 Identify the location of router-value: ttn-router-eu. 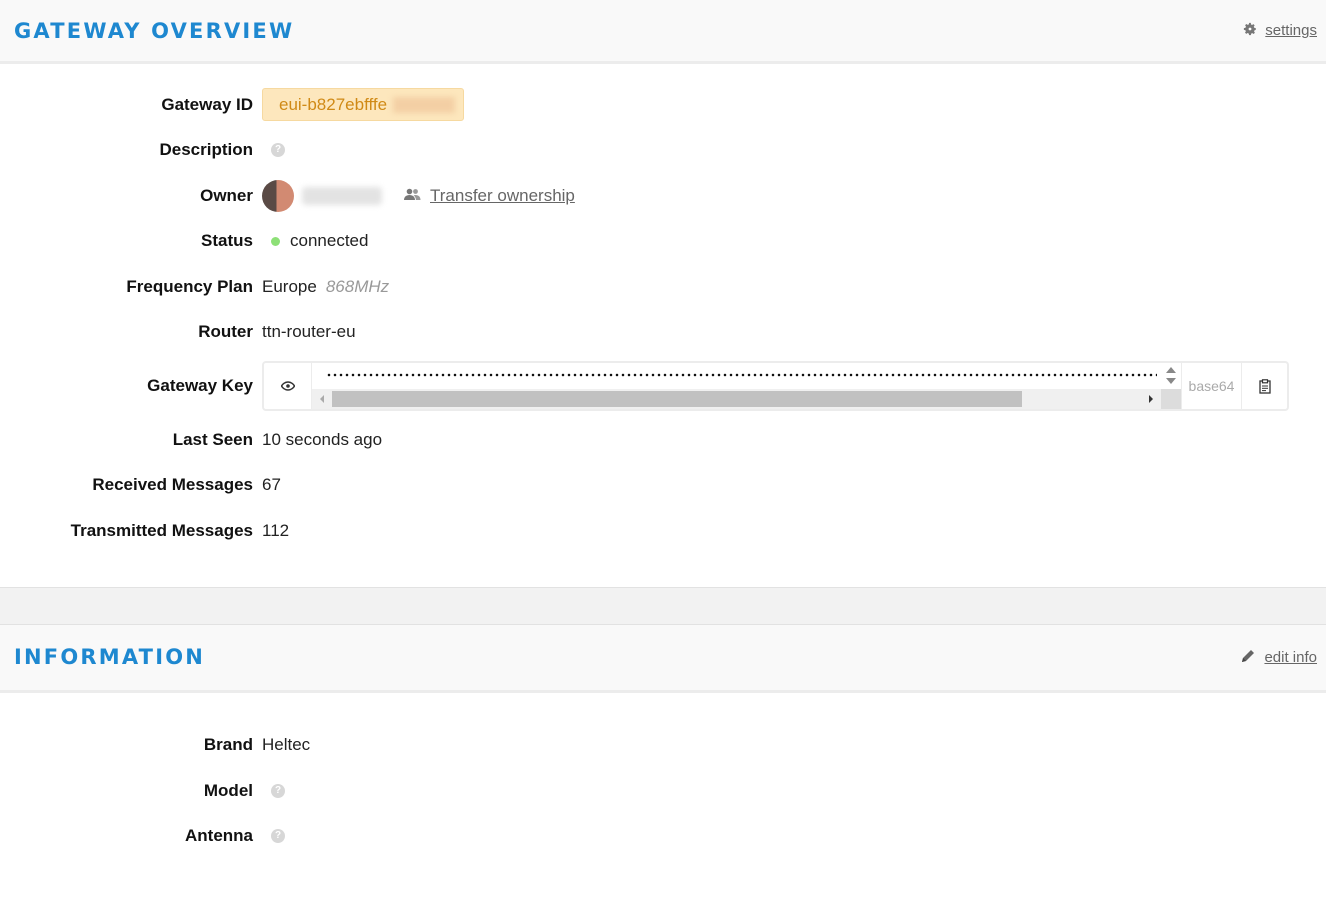
(309, 332).